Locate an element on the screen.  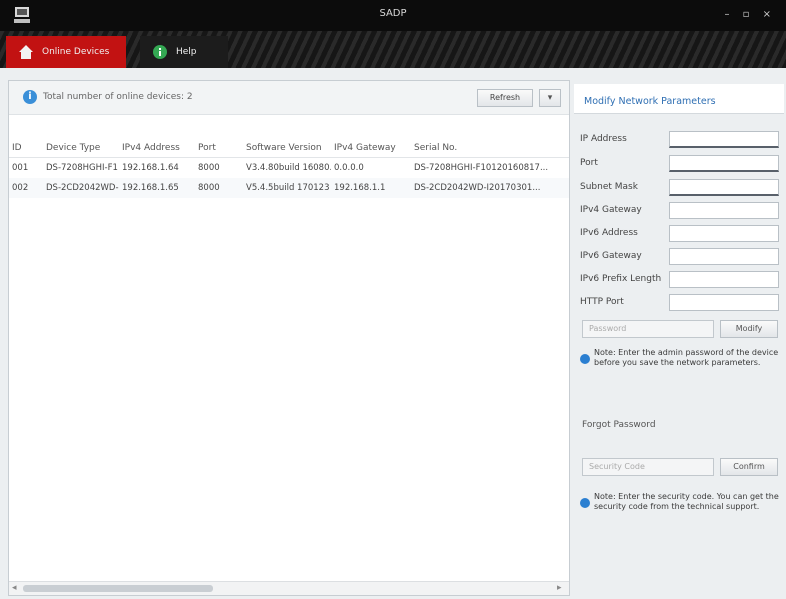
ipv4-gateway-field is located at coordinates (724, 210).